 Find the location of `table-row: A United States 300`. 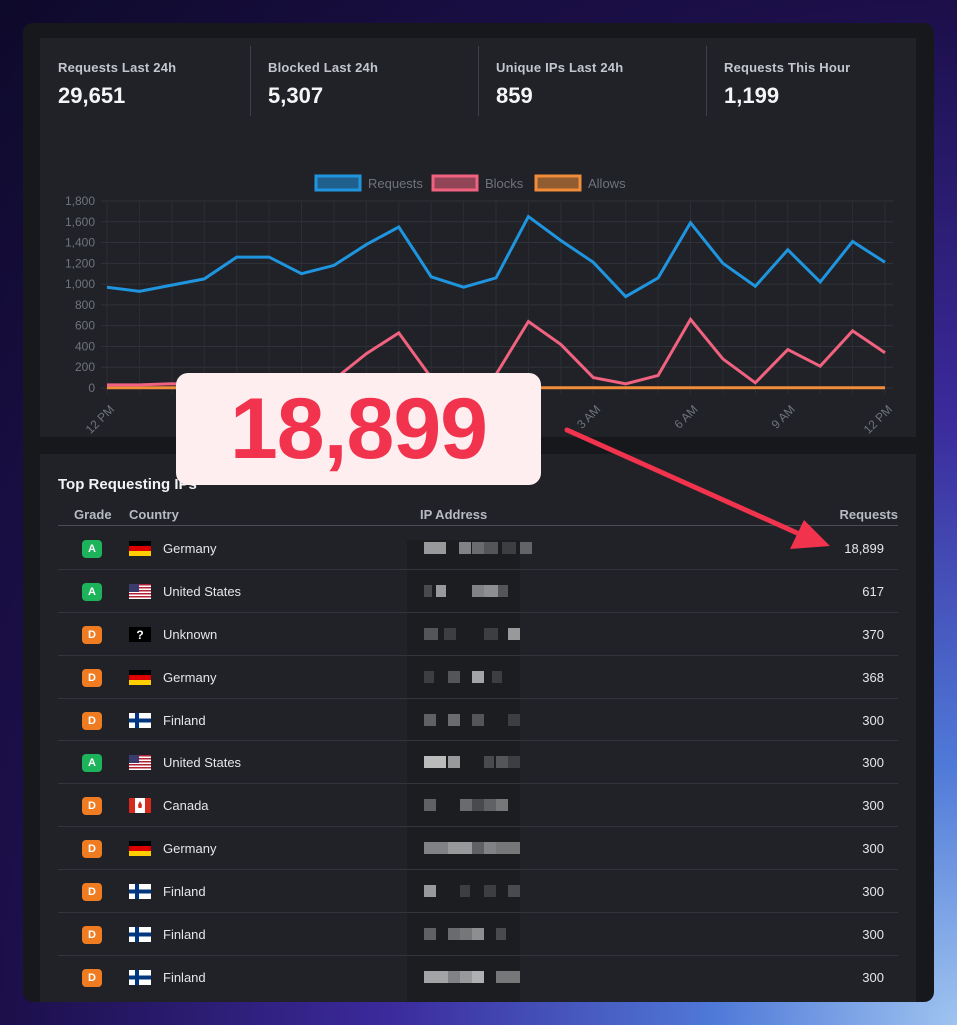

table-row: A United States 300 is located at coordinates (478, 763).